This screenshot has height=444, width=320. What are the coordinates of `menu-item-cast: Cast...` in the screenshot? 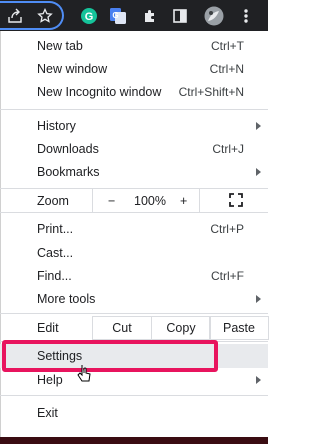 It's located at (134, 252).